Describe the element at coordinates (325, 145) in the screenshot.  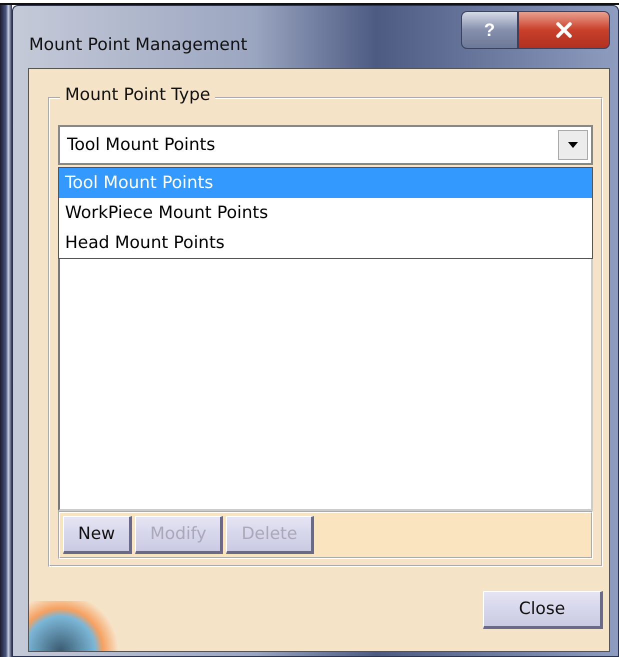
I see `dropdown: Tool Mount Points` at that location.